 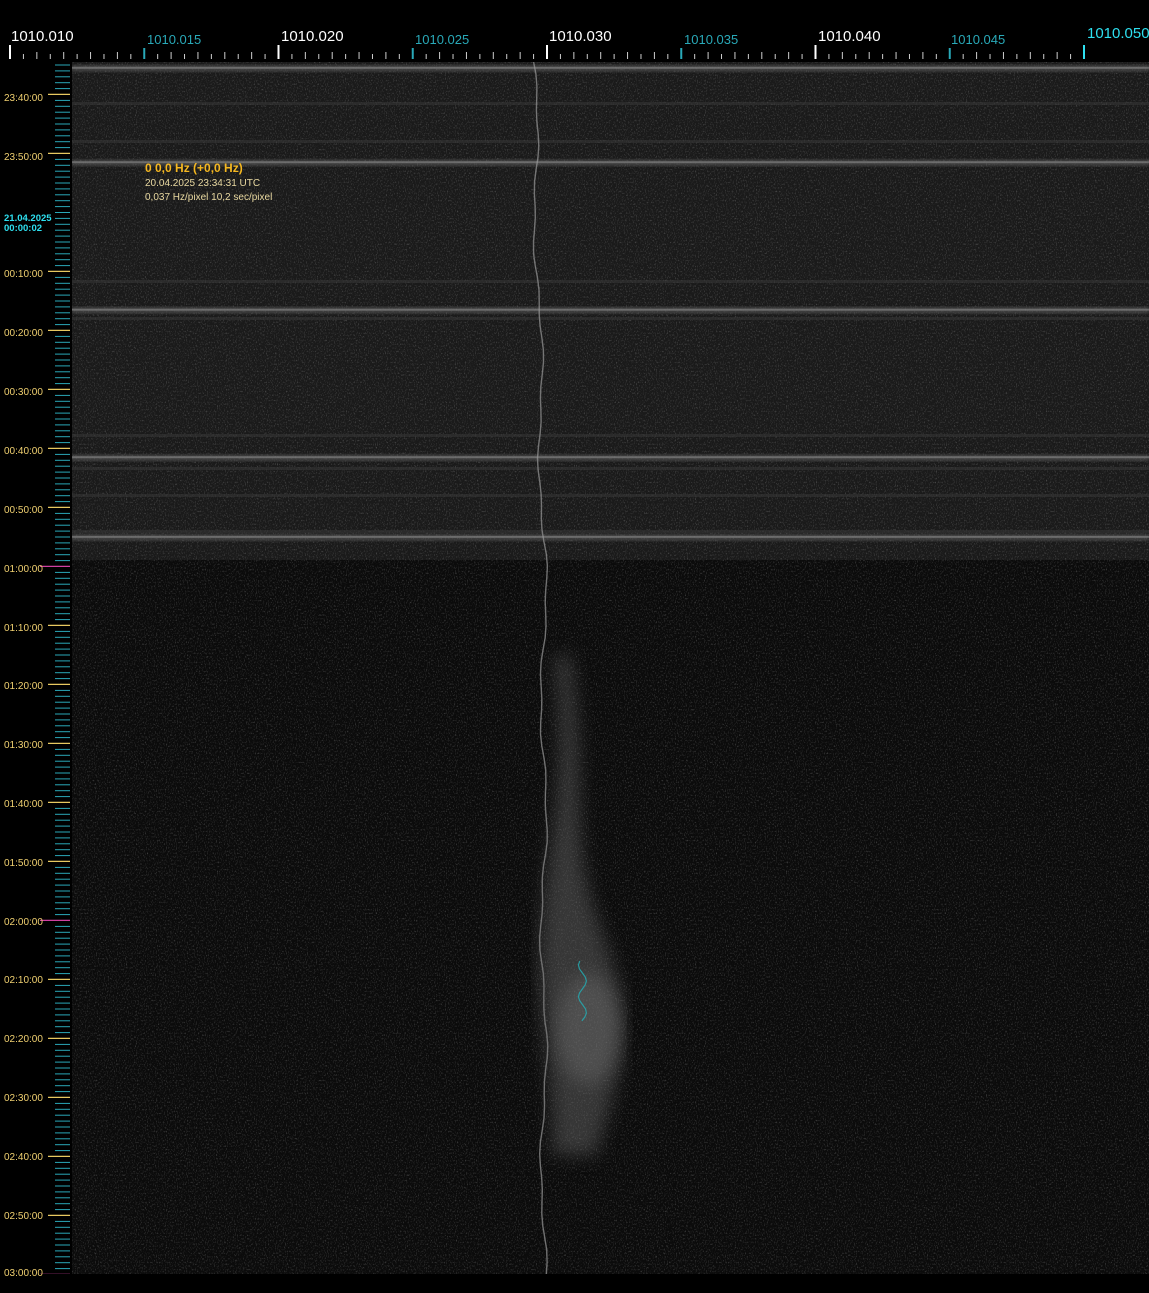 What do you see at coordinates (580, 36) in the screenshot?
I see `freq-label-1010-030: 1010.030` at bounding box center [580, 36].